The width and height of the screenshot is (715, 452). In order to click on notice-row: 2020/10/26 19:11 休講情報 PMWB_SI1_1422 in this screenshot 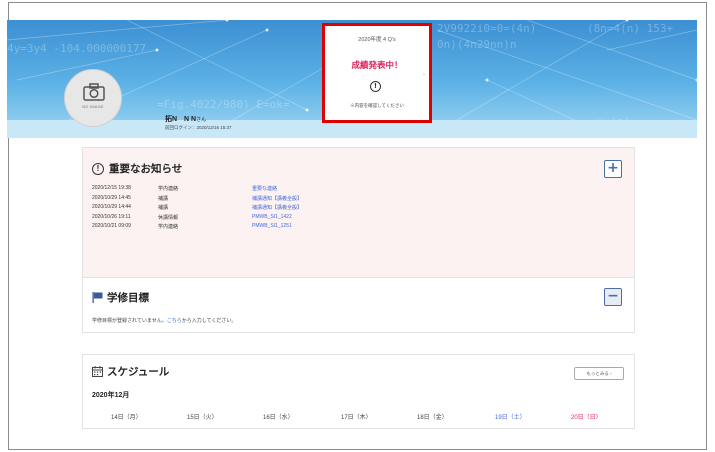, I will do `click(242, 219)`.